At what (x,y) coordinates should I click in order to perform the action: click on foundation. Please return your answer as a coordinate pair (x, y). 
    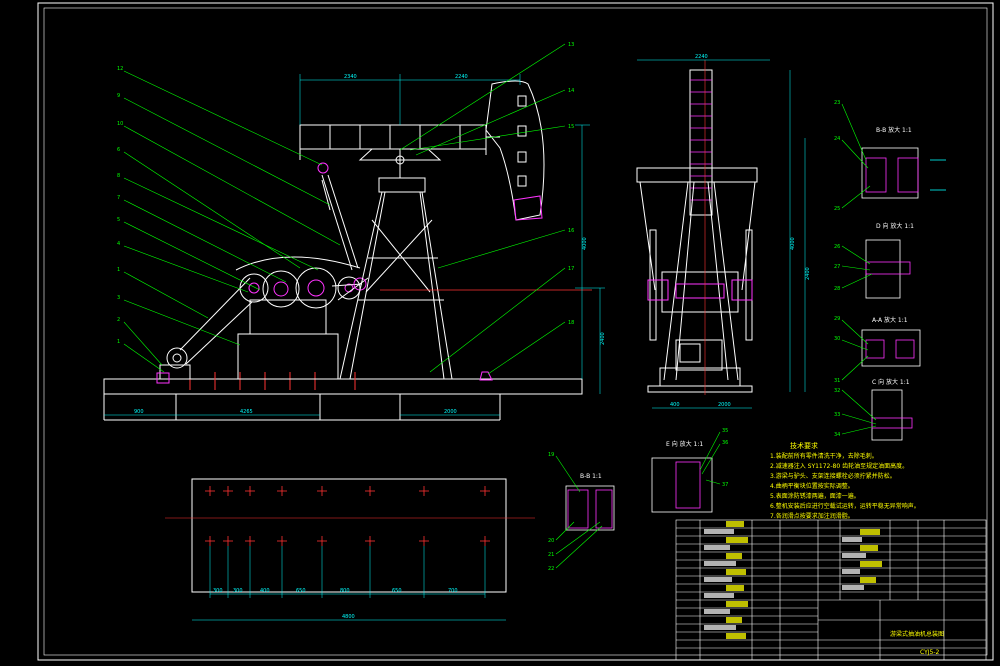
    Looking at the image, I should click on (343, 386).